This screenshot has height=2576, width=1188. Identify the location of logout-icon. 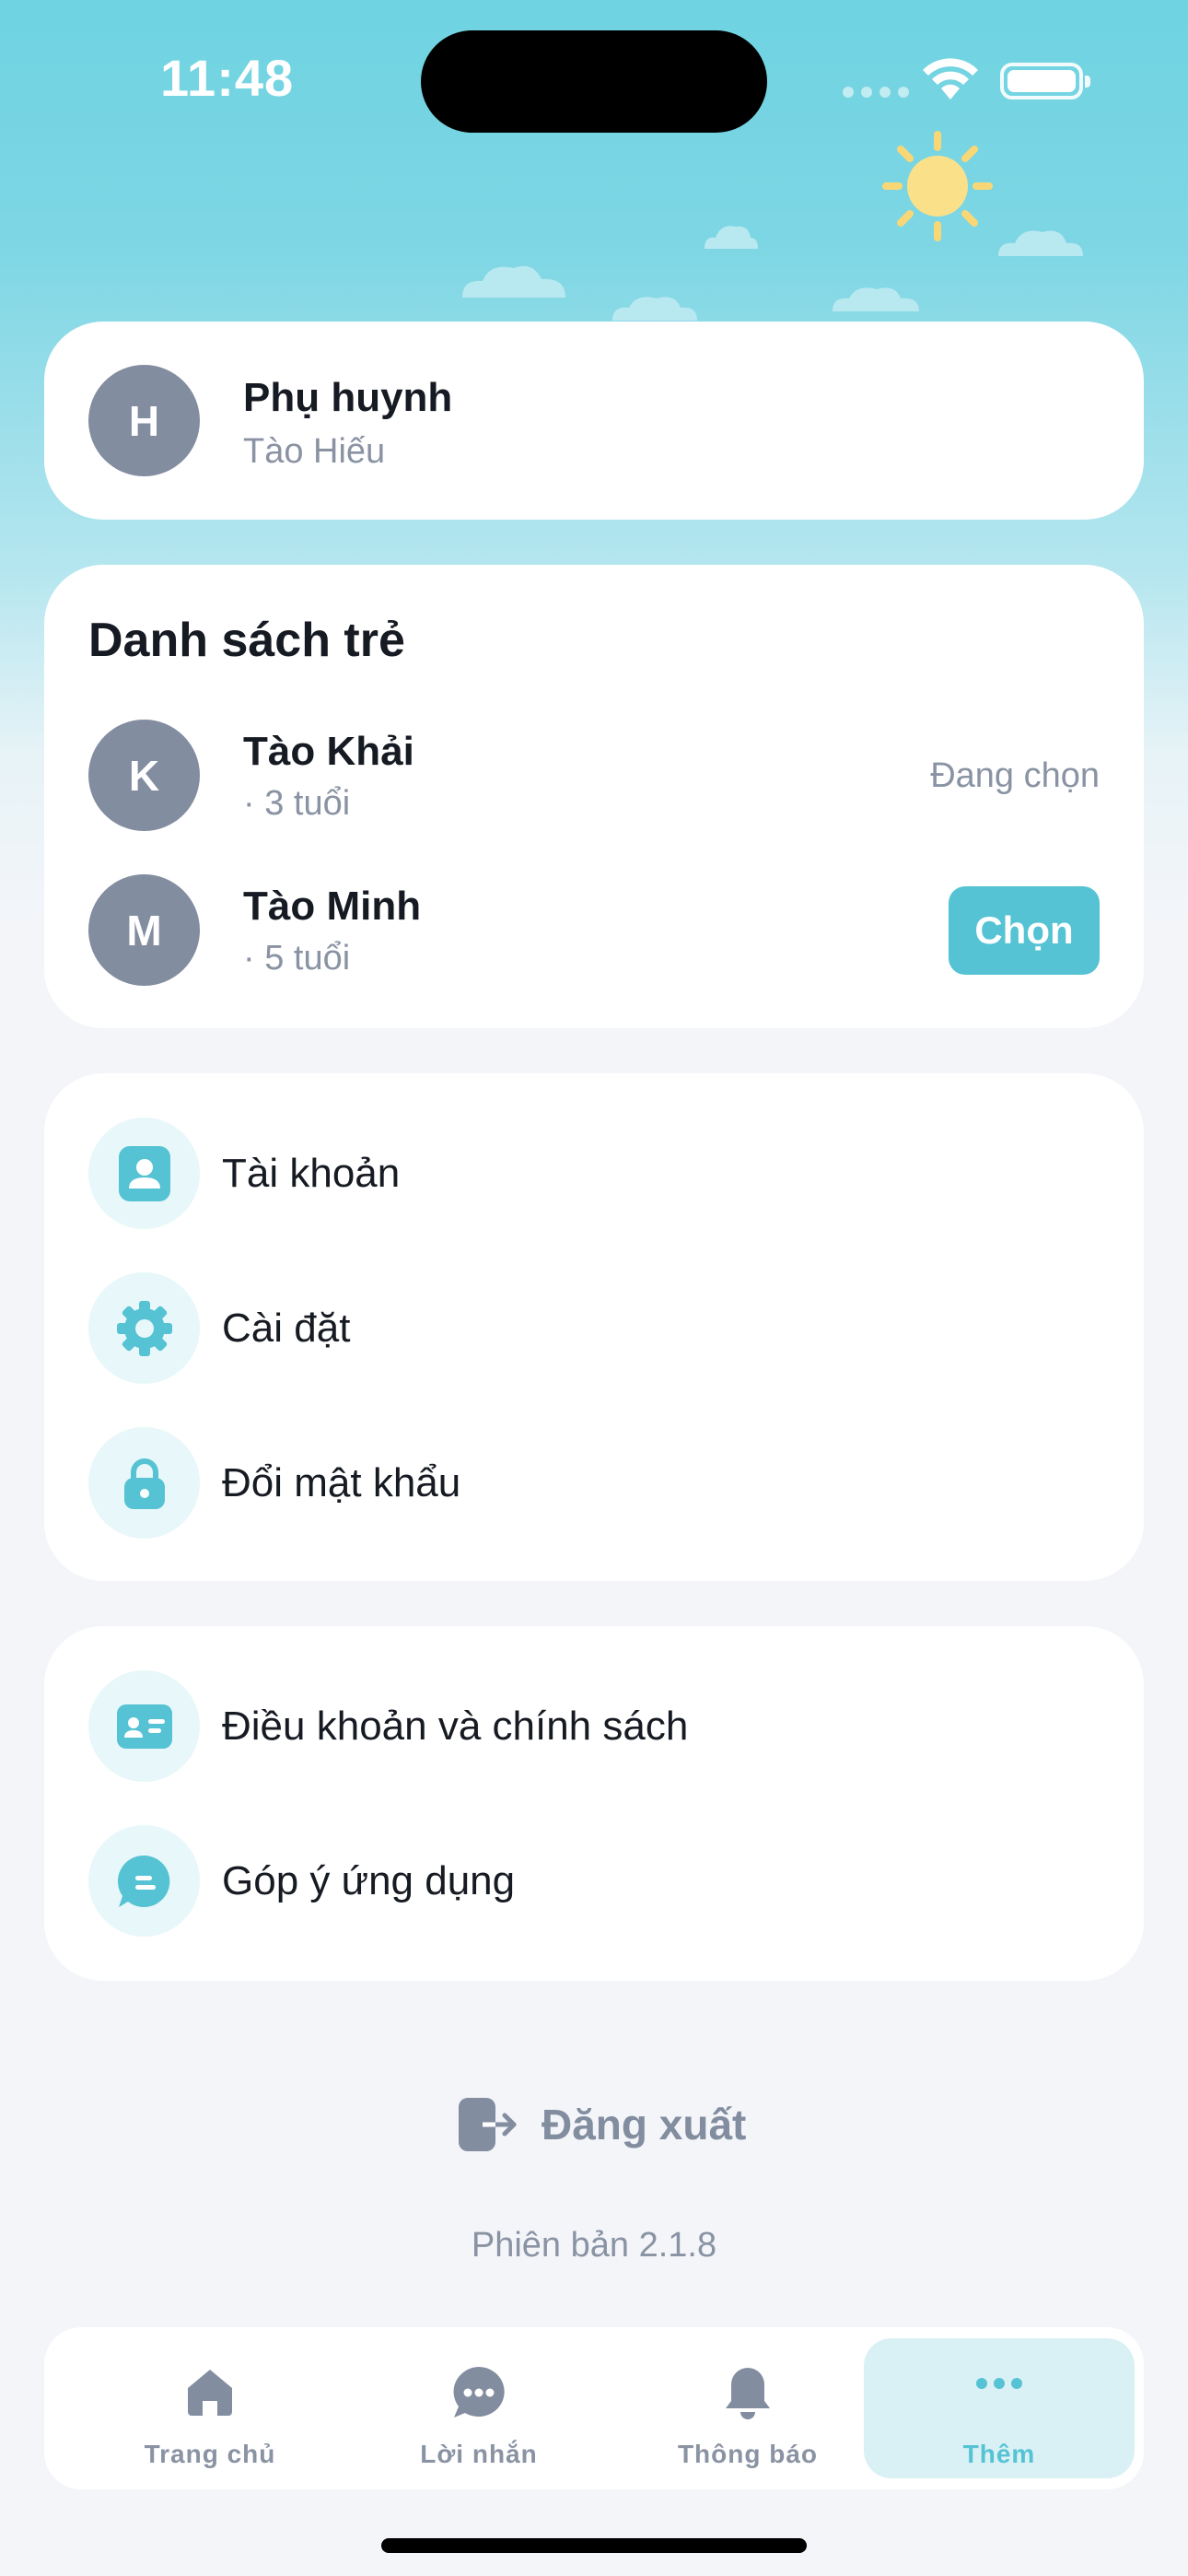
(488, 2124).